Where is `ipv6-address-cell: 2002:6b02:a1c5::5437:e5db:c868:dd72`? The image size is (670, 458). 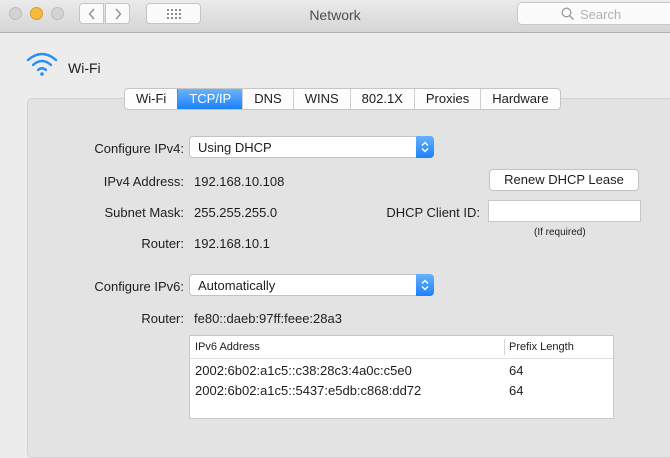 ipv6-address-cell: 2002:6b02:a1c5::5437:e5db:c868:dd72 is located at coordinates (308, 390).